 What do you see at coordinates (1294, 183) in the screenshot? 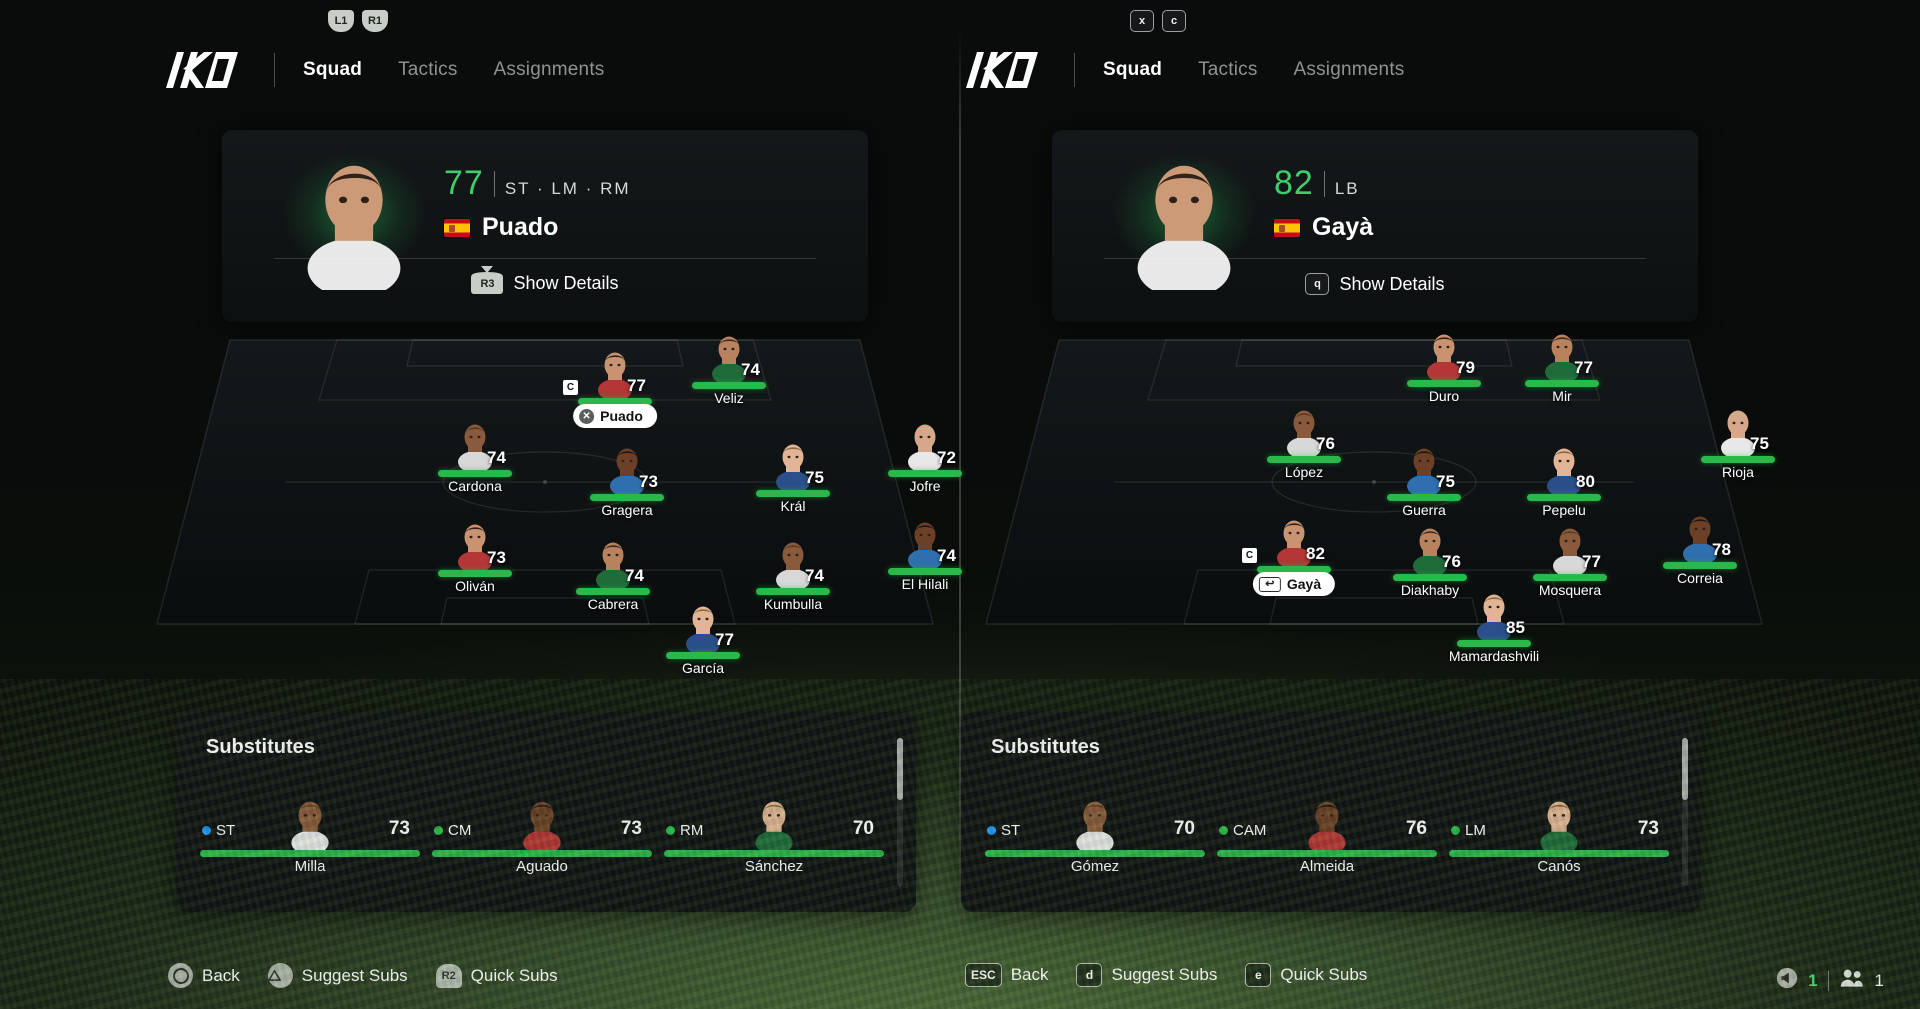
I see `player-overall-rating: 82` at bounding box center [1294, 183].